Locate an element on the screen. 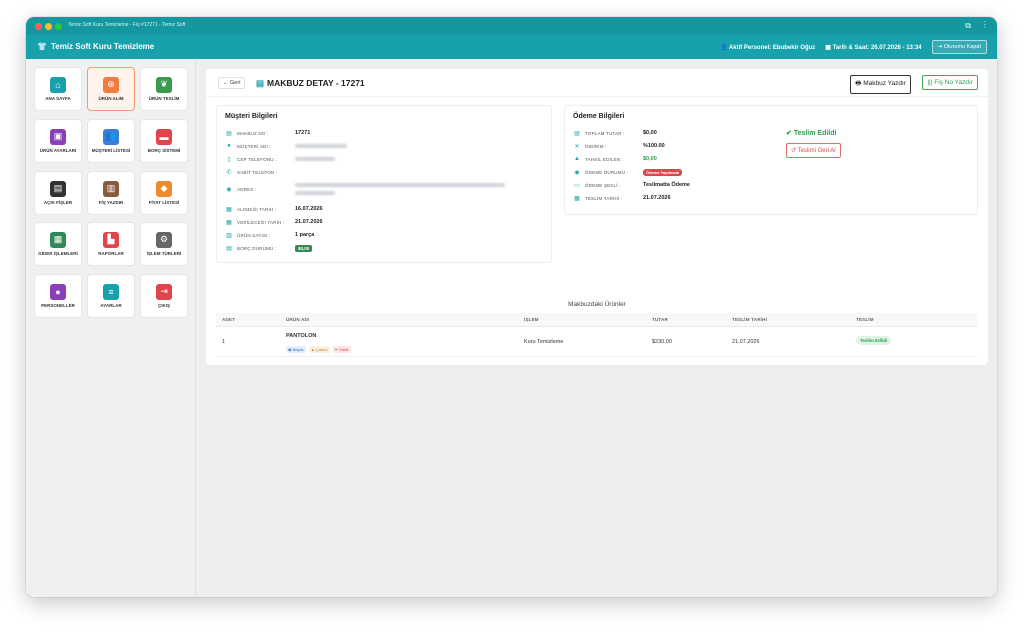 This screenshot has height=632, width=1024. back-button: ← Geri is located at coordinates (232, 83).